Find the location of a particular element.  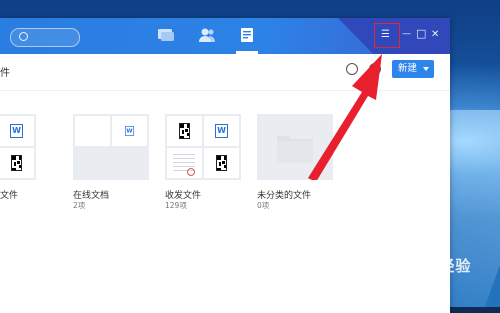

search-input is located at coordinates (45, 37).